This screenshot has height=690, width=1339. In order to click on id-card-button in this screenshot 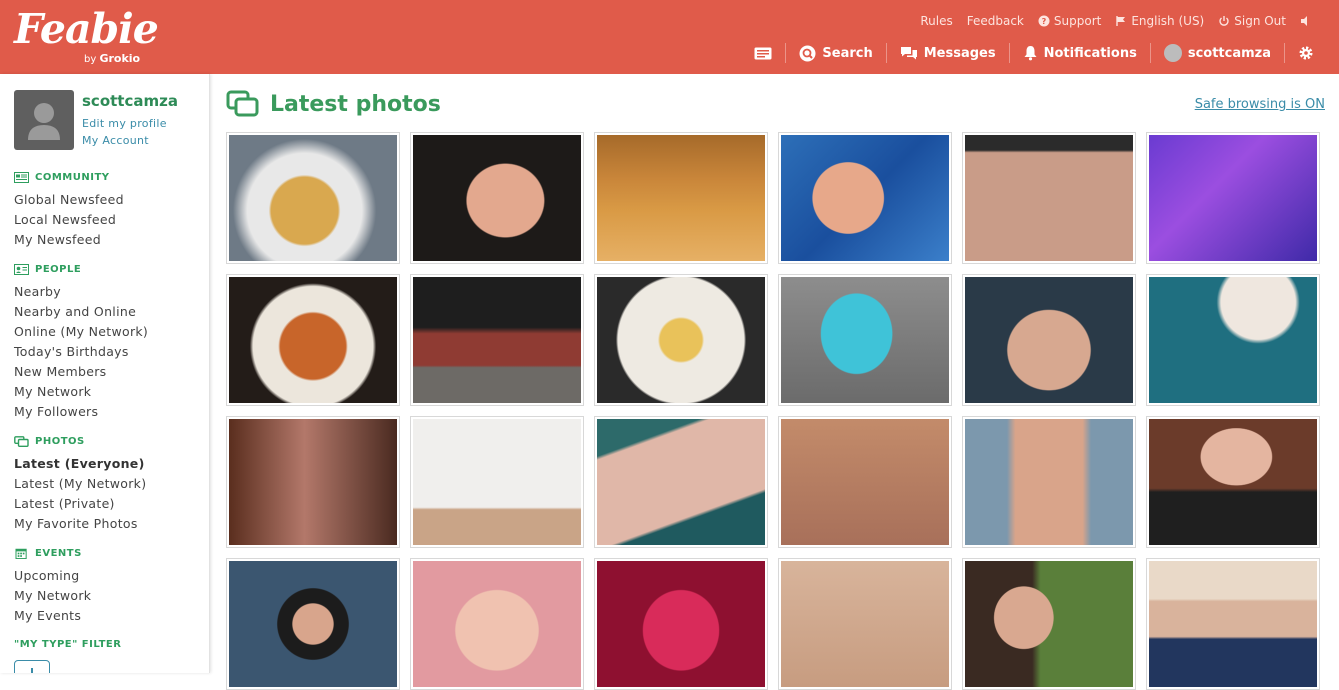, I will do `click(763, 53)`.